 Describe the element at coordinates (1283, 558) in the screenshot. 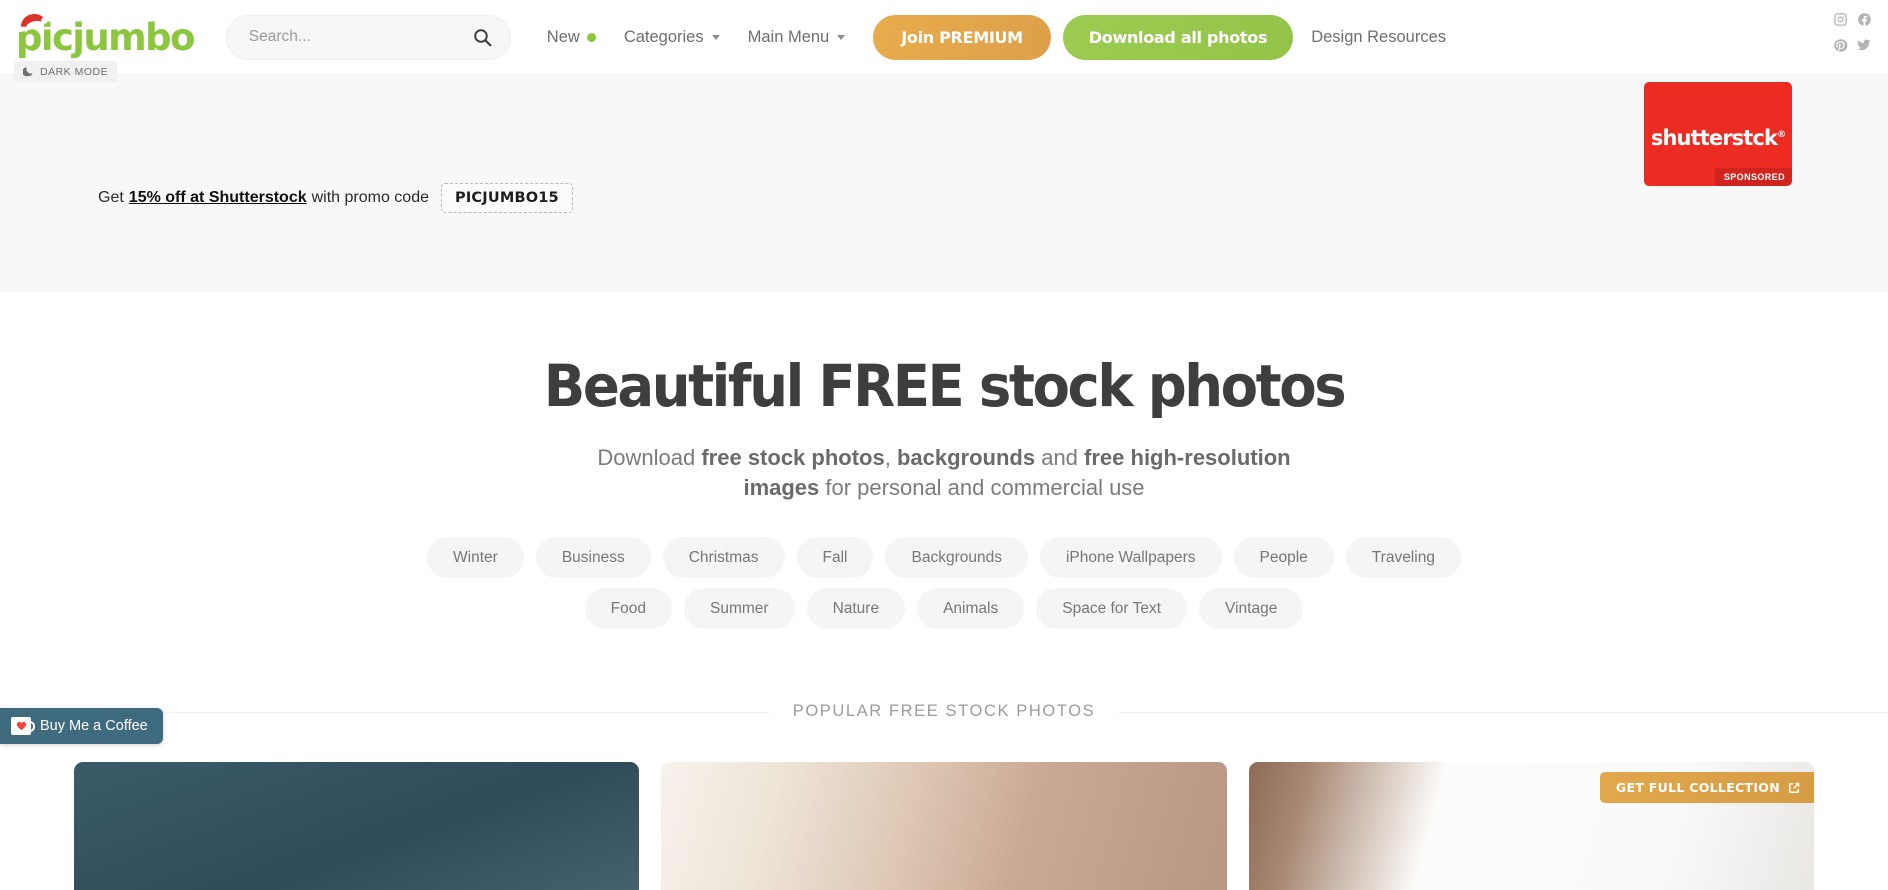

I see `tag-pill: People` at that location.